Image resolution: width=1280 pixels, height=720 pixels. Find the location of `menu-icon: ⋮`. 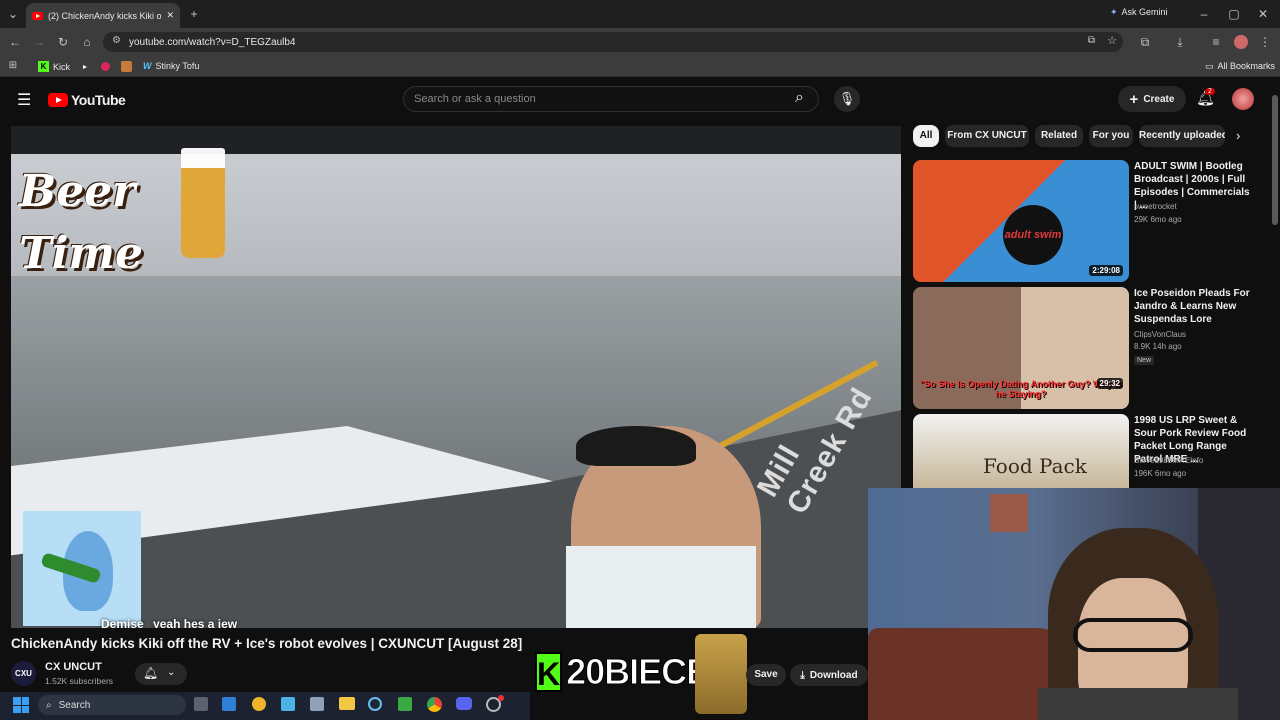

menu-icon: ⋮ is located at coordinates (1265, 42).